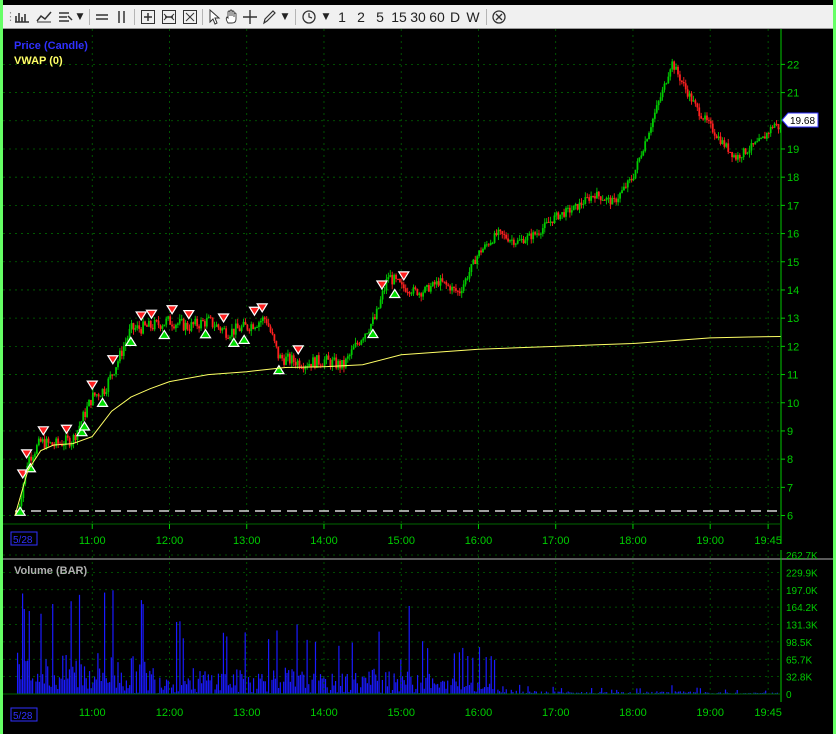  I want to click on crosshair-icon, so click(250, 17).